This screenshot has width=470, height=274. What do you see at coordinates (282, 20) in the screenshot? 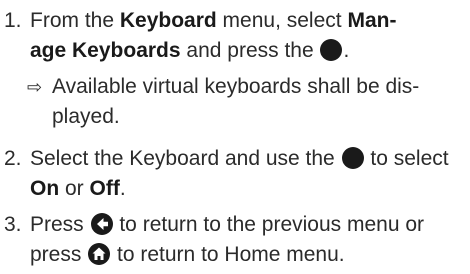
I see `step-text-part: menu, select` at bounding box center [282, 20].